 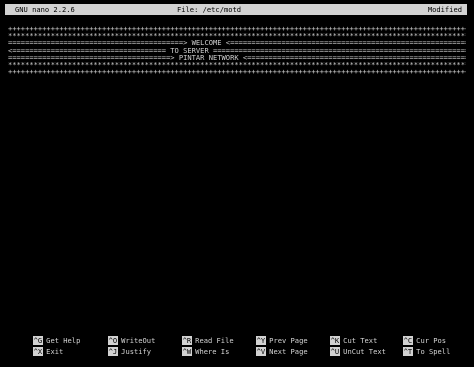 What do you see at coordinates (340, 335) in the screenshot?
I see `shortcut-cut-text: ^K Cut Text` at bounding box center [340, 335].